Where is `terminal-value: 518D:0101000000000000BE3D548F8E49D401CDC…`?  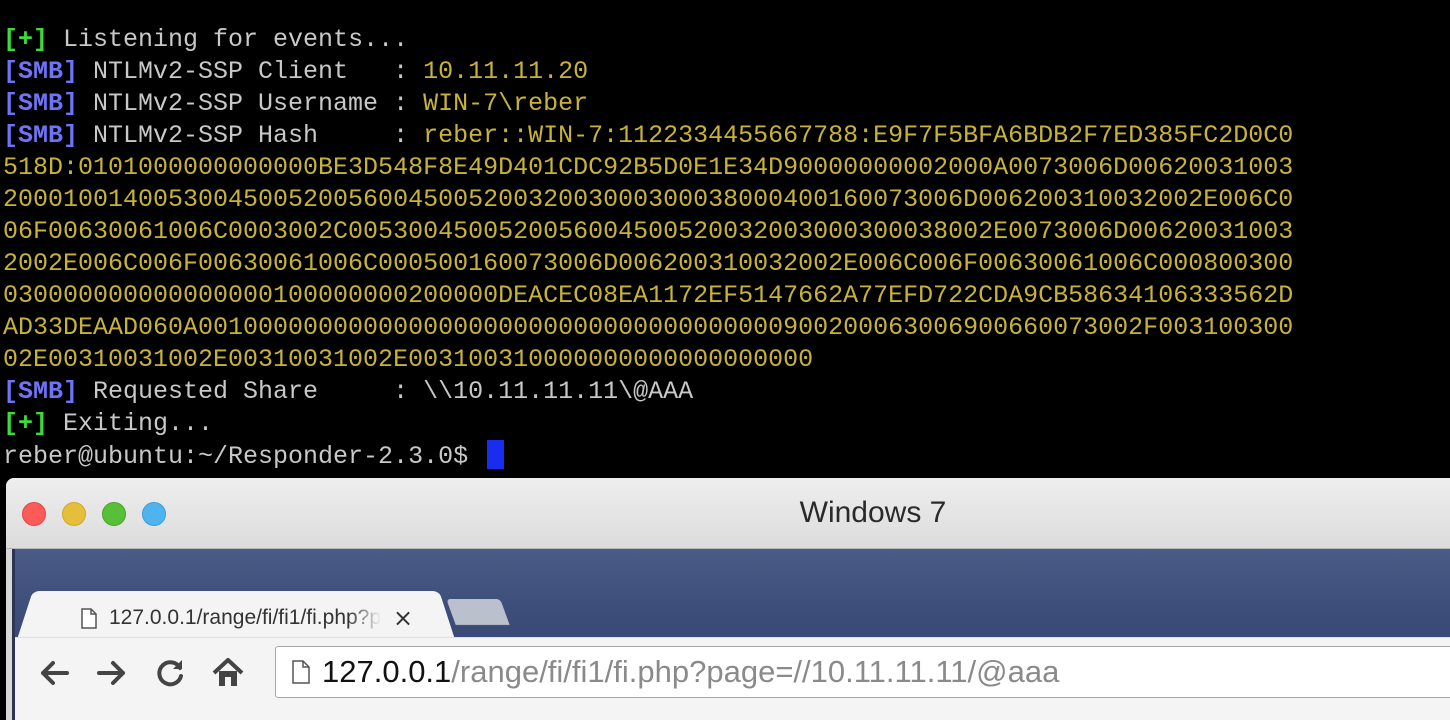 terminal-value: 518D:0101000000000000BE3D548F8E49D401CDC… is located at coordinates (648, 167).